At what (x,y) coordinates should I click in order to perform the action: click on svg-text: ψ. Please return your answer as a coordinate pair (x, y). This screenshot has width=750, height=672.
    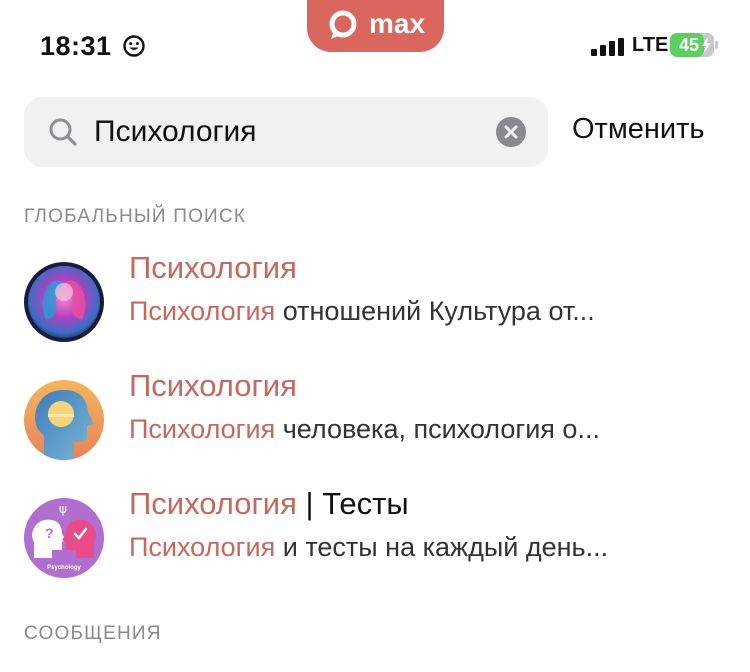
    Looking at the image, I should click on (63, 509).